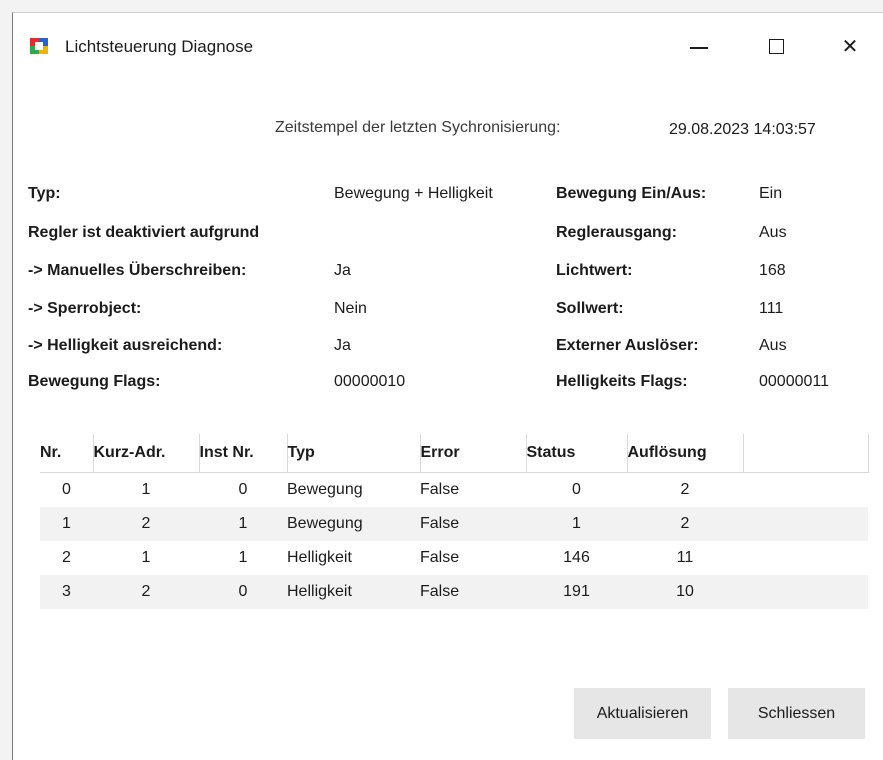 Image resolution: width=883 pixels, height=760 pixels. Describe the element at coordinates (773, 345) in the screenshot. I see `externer-ausloeser-value: Aus` at that location.